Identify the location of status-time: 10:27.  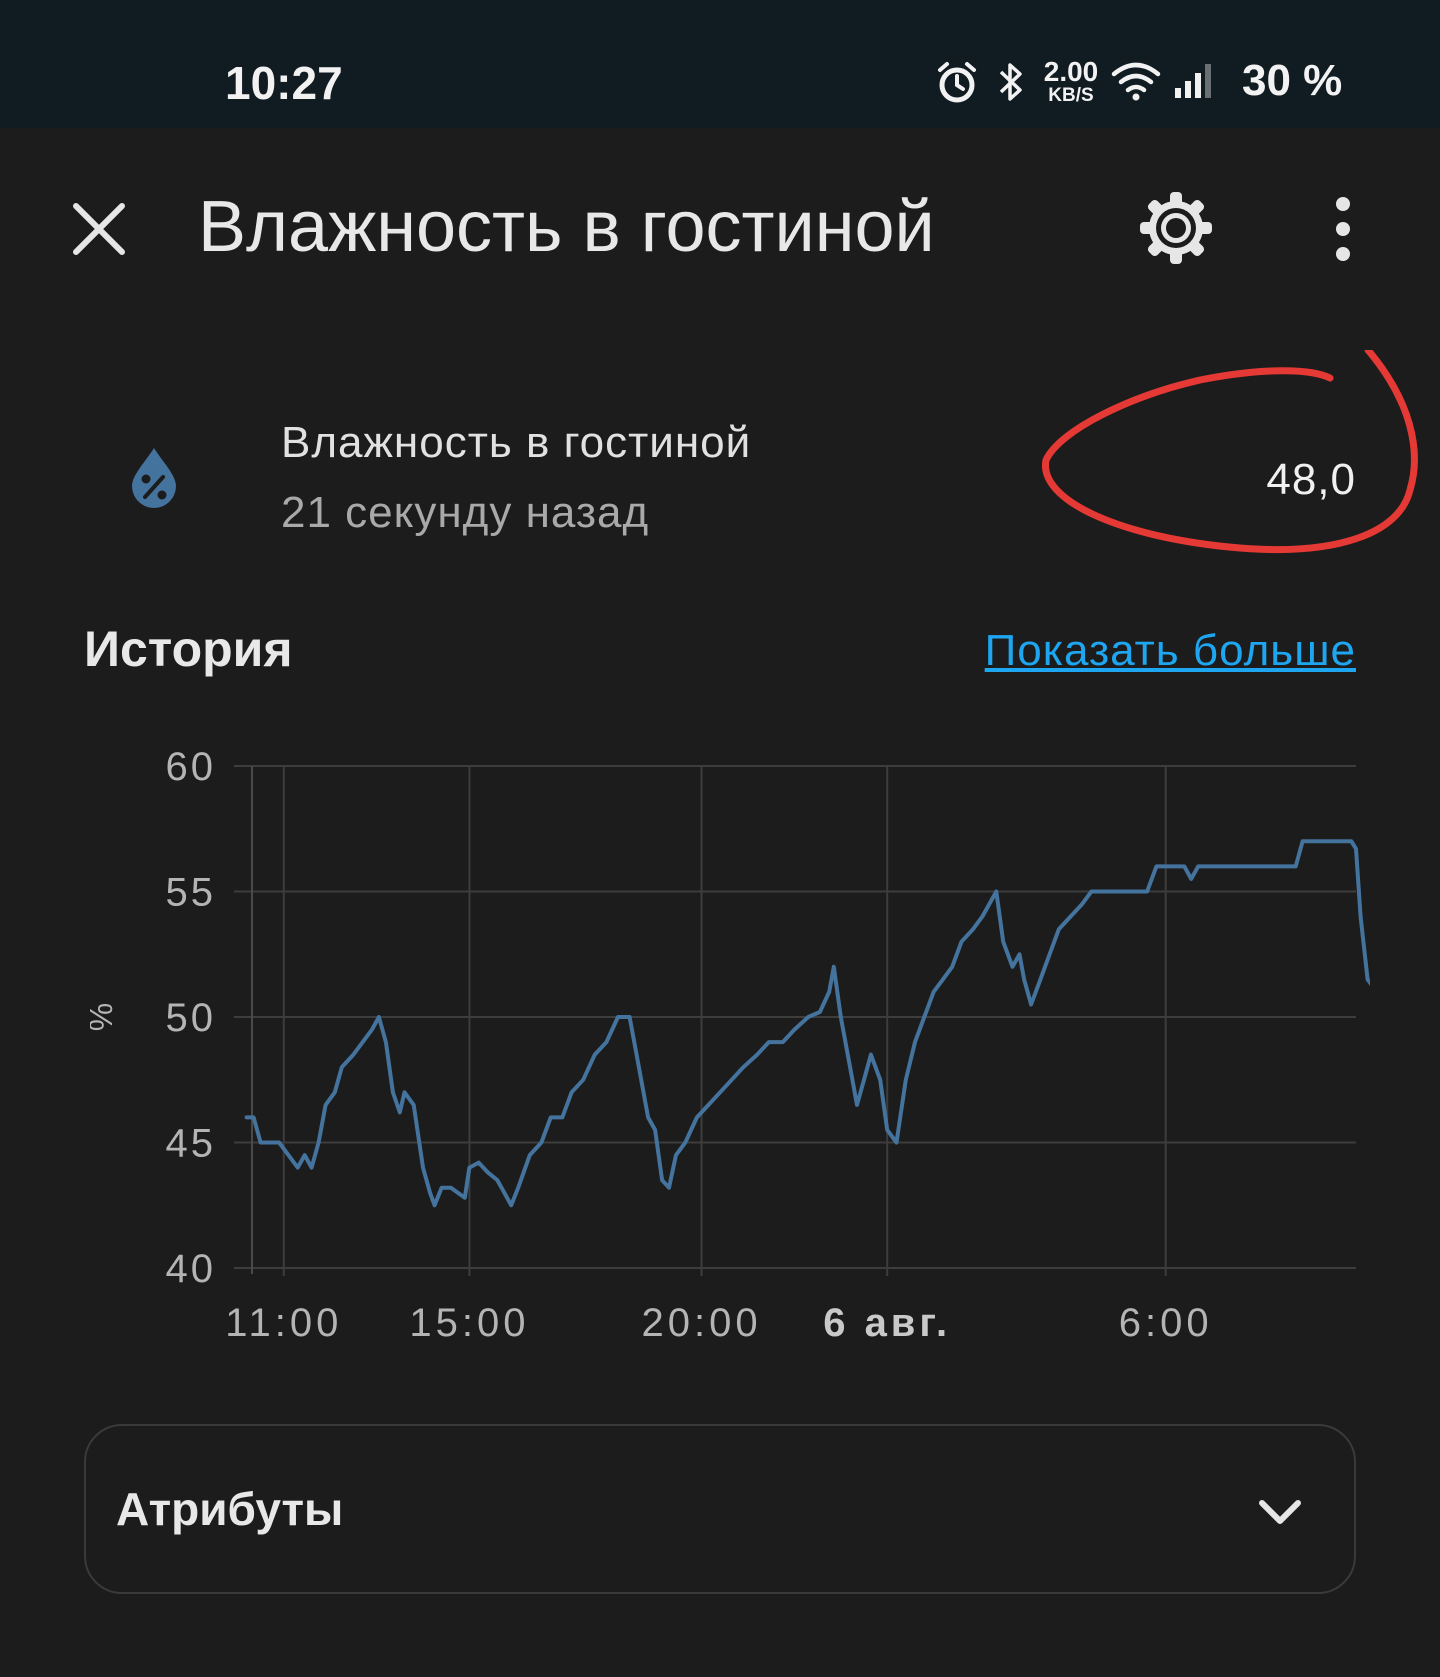
(284, 83).